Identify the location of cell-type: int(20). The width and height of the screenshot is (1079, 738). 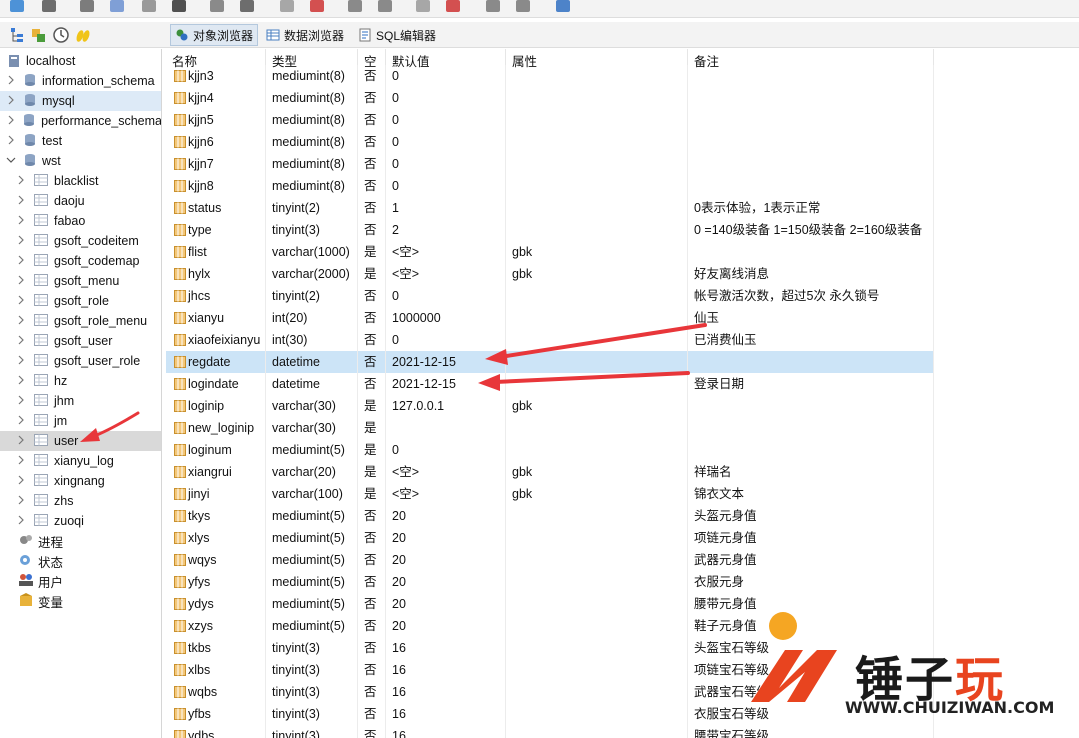
(312, 318).